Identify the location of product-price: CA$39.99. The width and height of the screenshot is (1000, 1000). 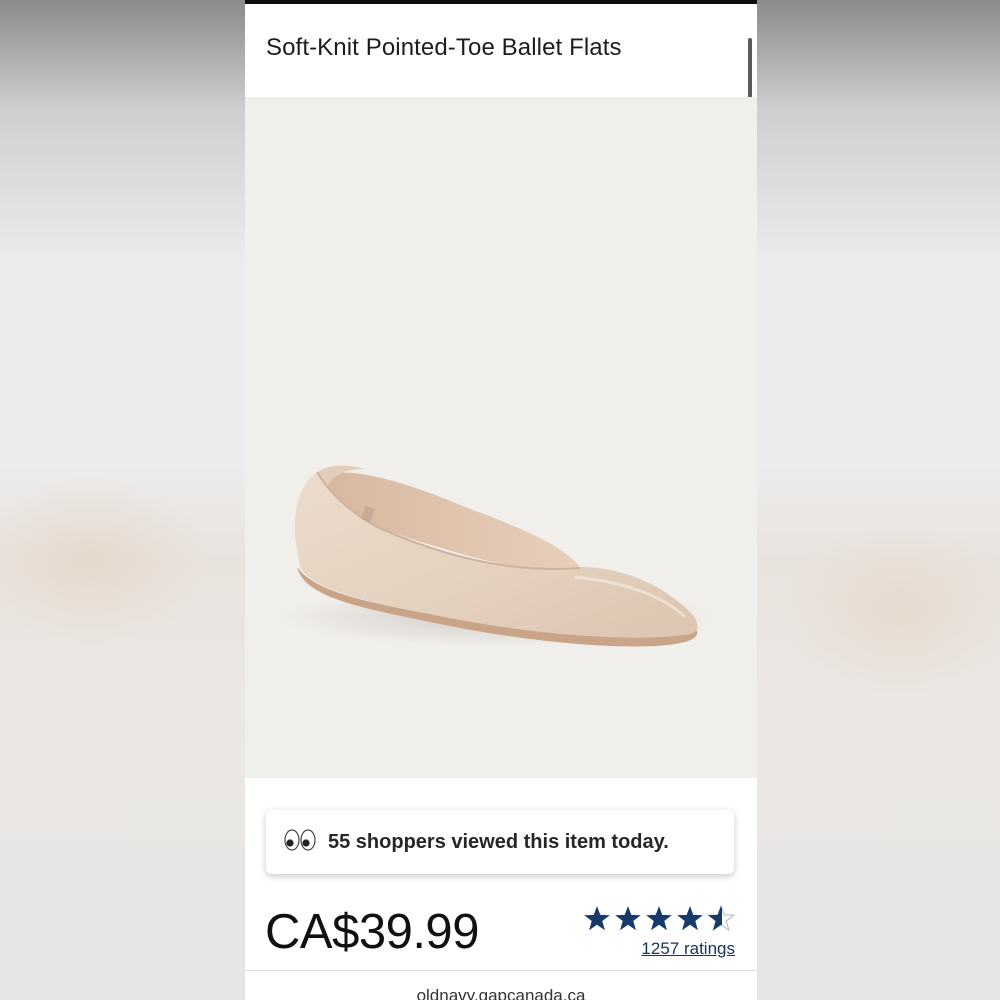
(372, 932).